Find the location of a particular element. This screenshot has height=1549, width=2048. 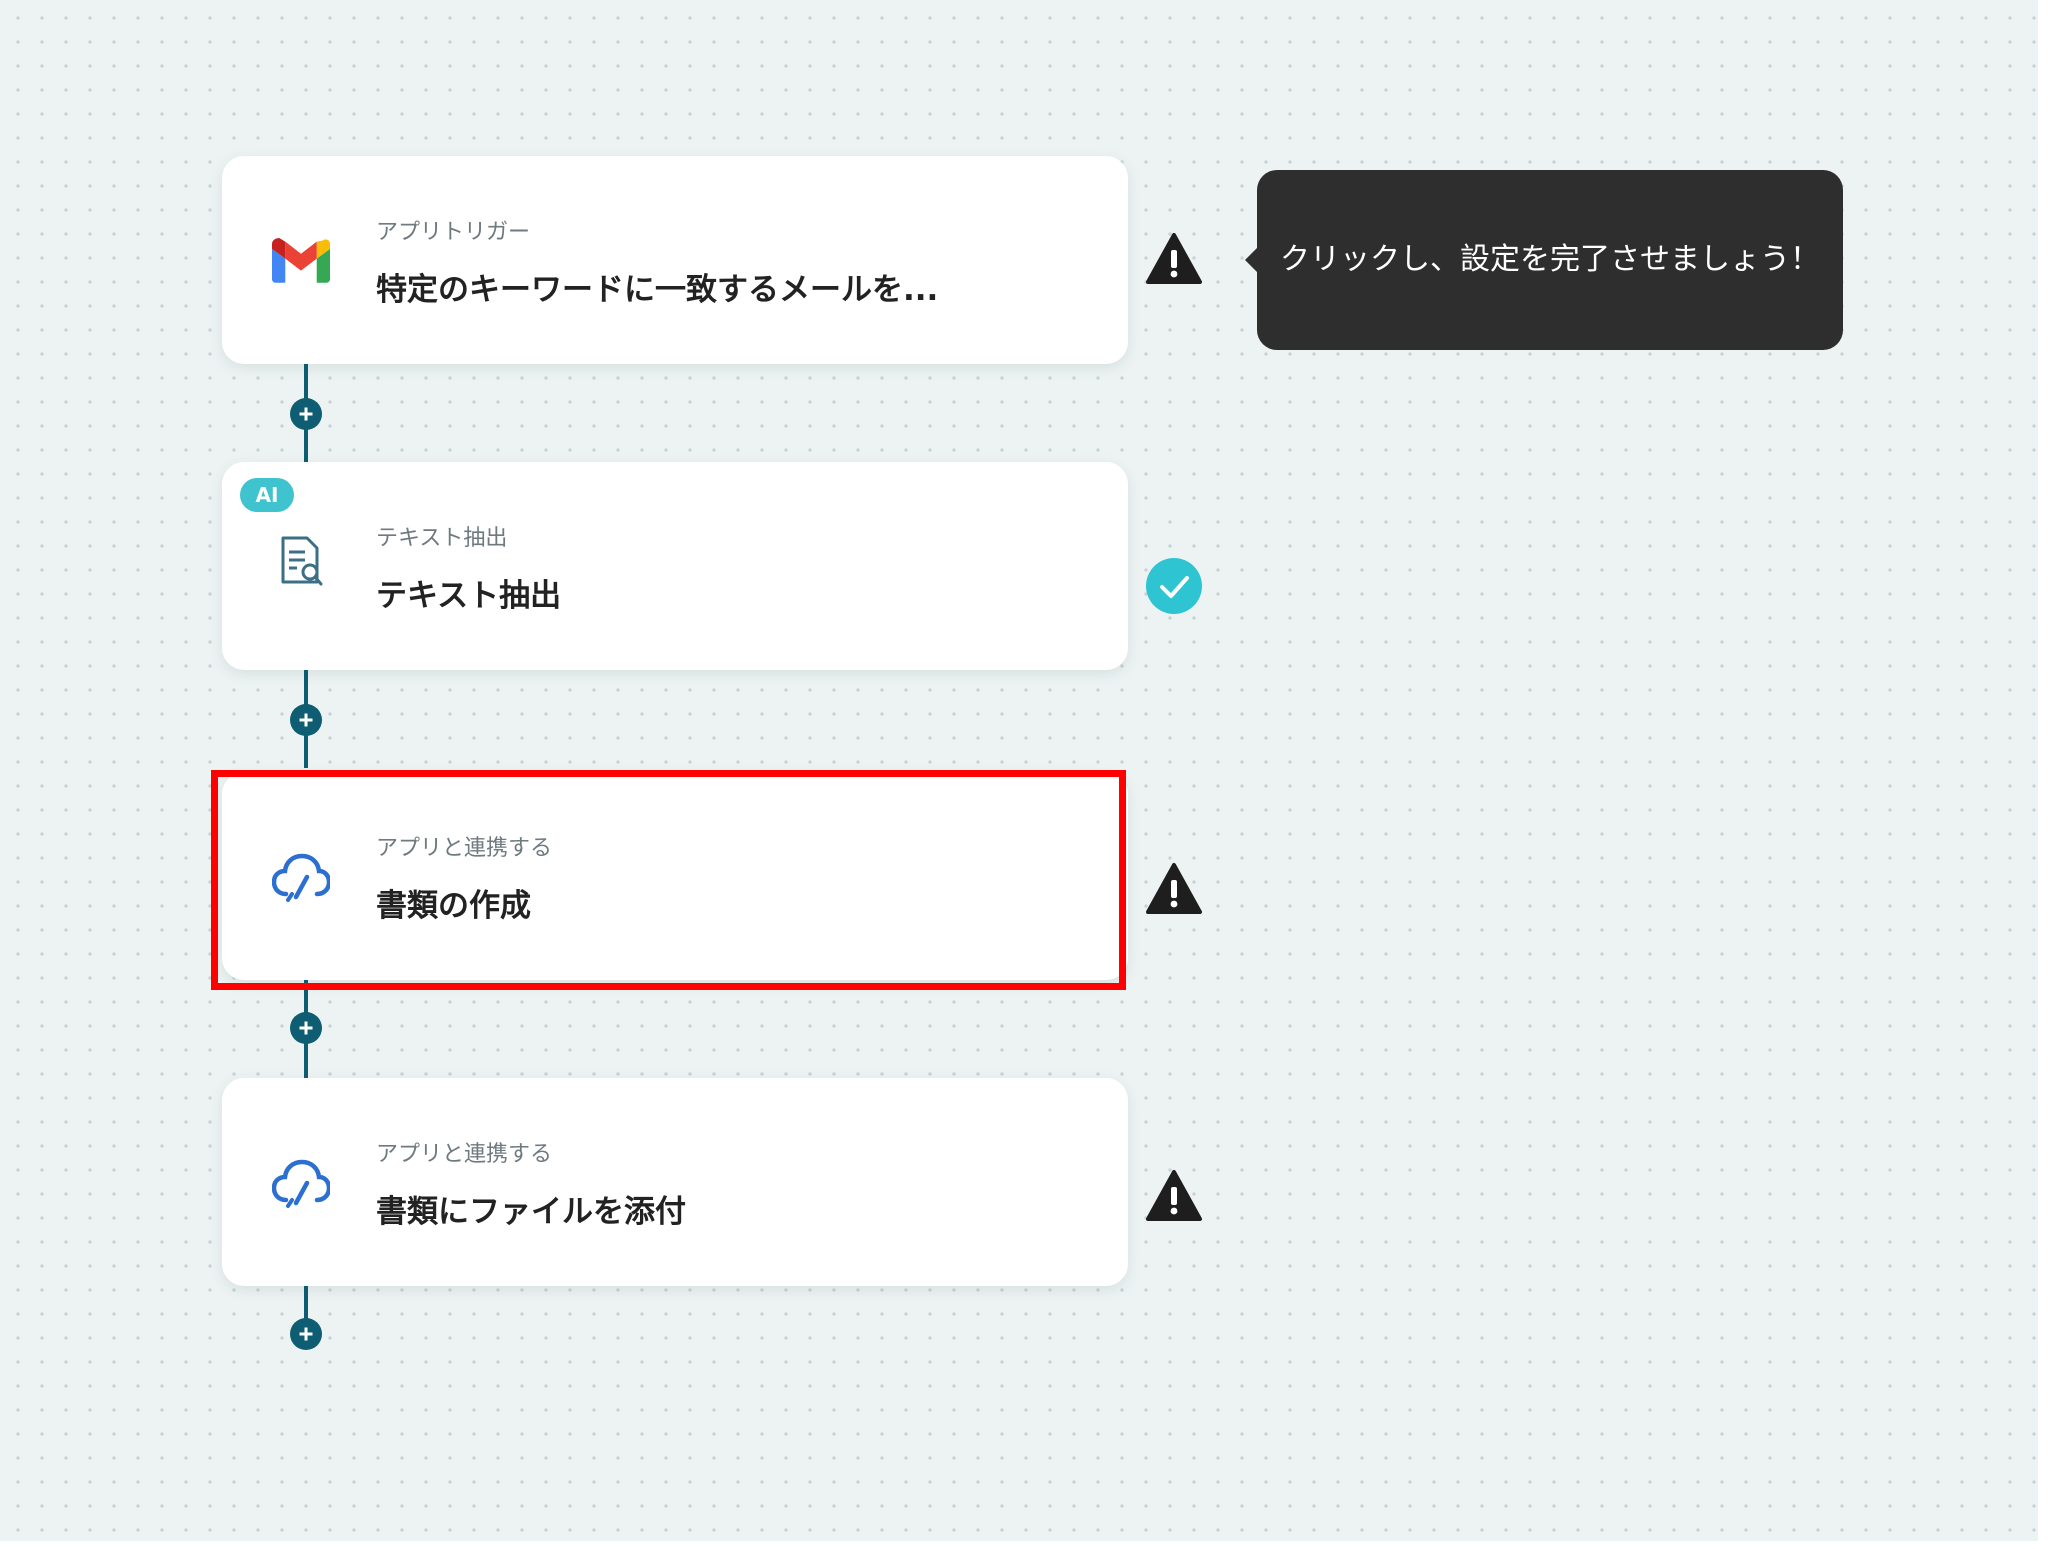

setup-hint-tooltip: クリックし、設定を完了させましょう！ is located at coordinates (1544, 260).